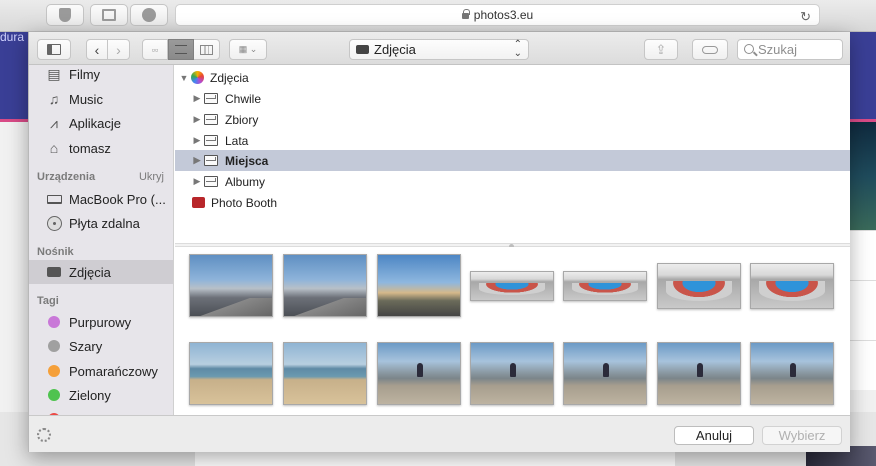 This screenshot has height=466, width=876. Describe the element at coordinates (54, 223) in the screenshot. I see `disc-icon` at that location.